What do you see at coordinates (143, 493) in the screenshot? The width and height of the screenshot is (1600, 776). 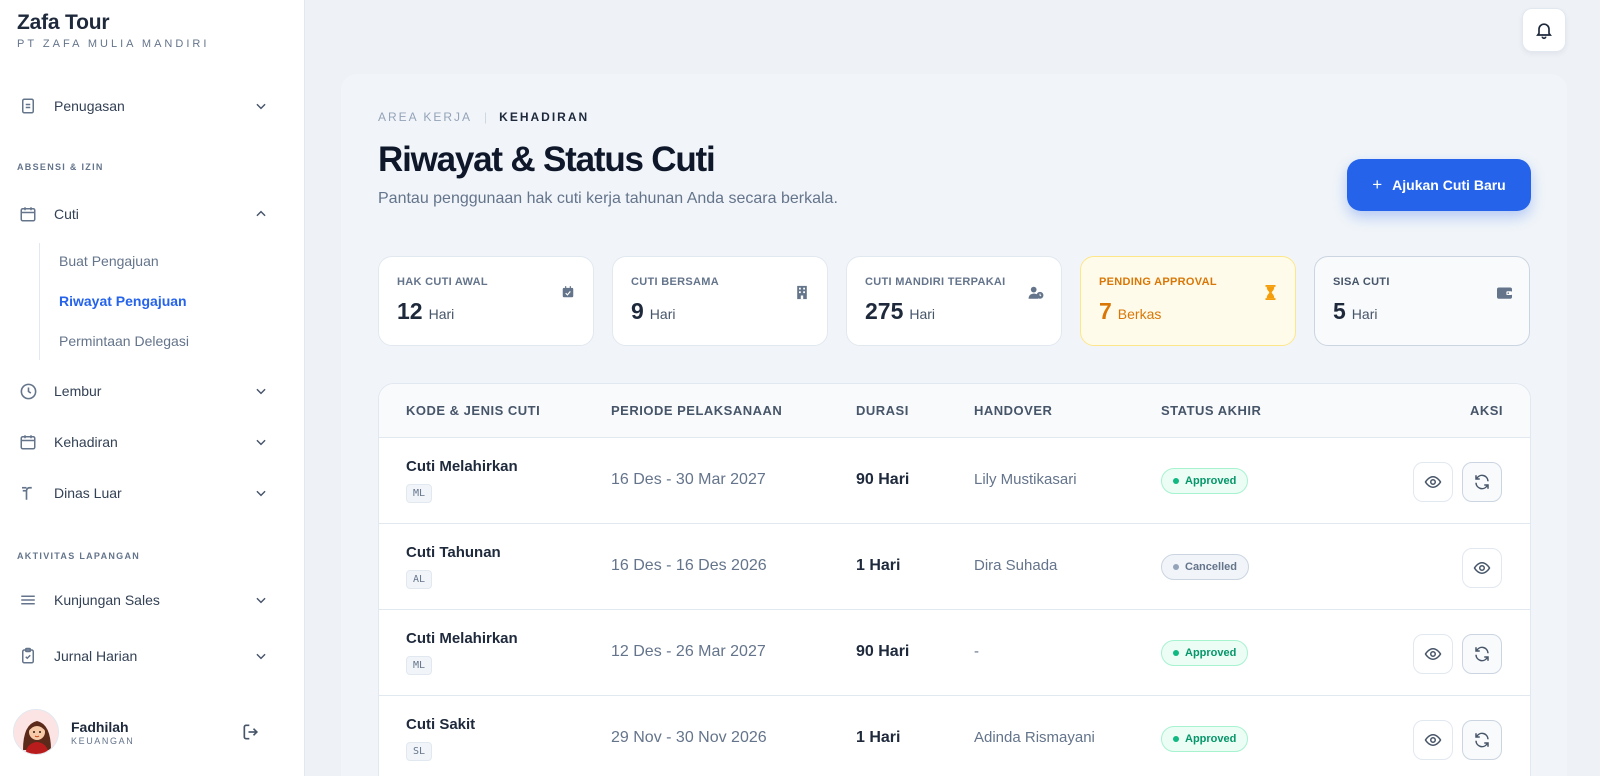 I see `nav-dinas-luar: Dinas Luar` at bounding box center [143, 493].